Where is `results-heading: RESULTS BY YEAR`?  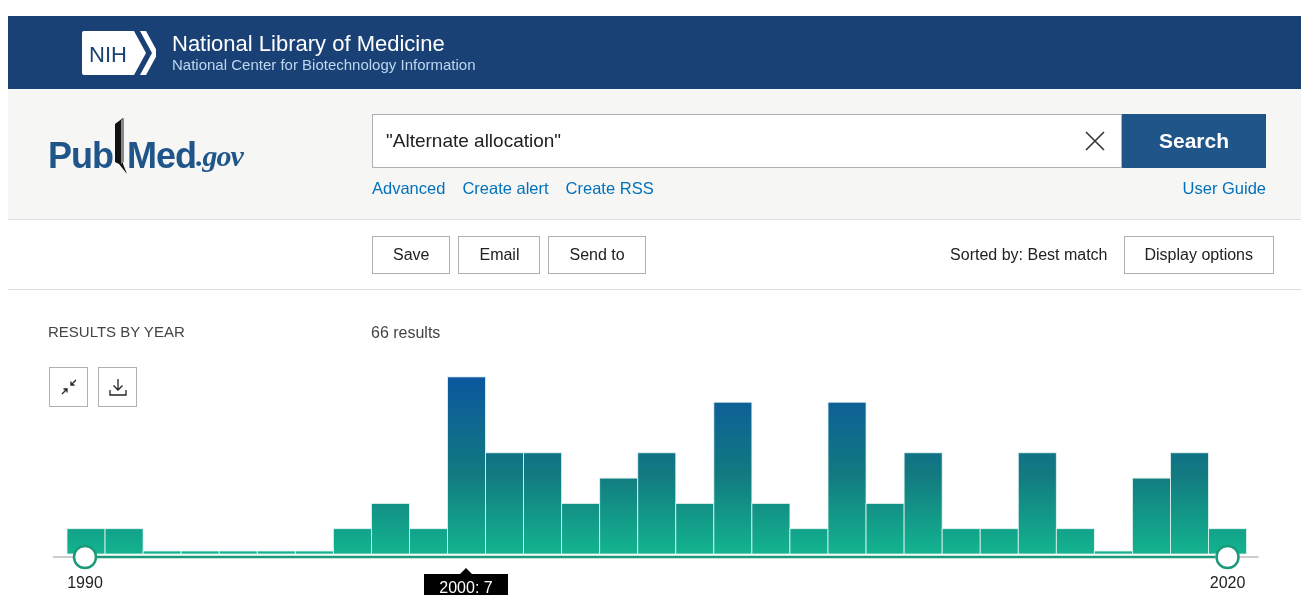
results-heading: RESULTS BY YEAR is located at coordinates (116, 332).